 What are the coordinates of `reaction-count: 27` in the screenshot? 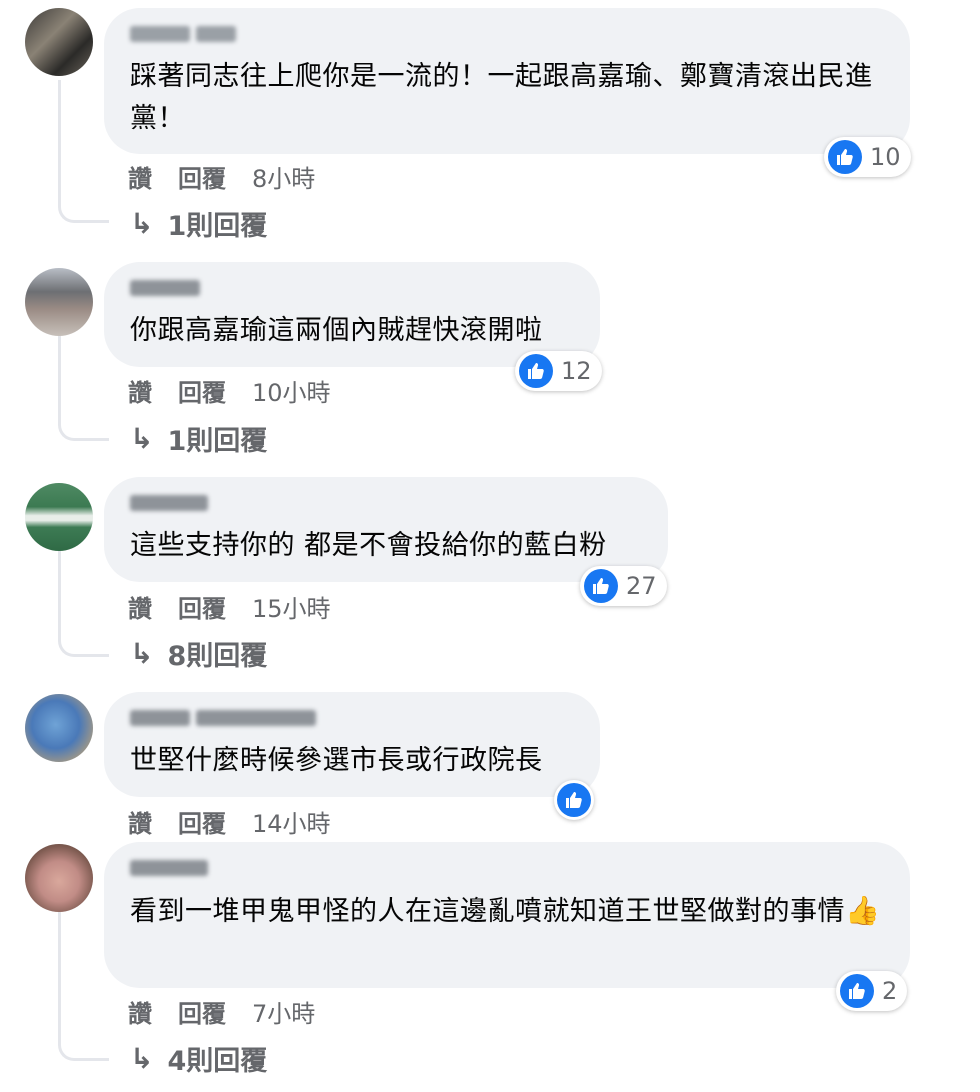 It's located at (641, 586).